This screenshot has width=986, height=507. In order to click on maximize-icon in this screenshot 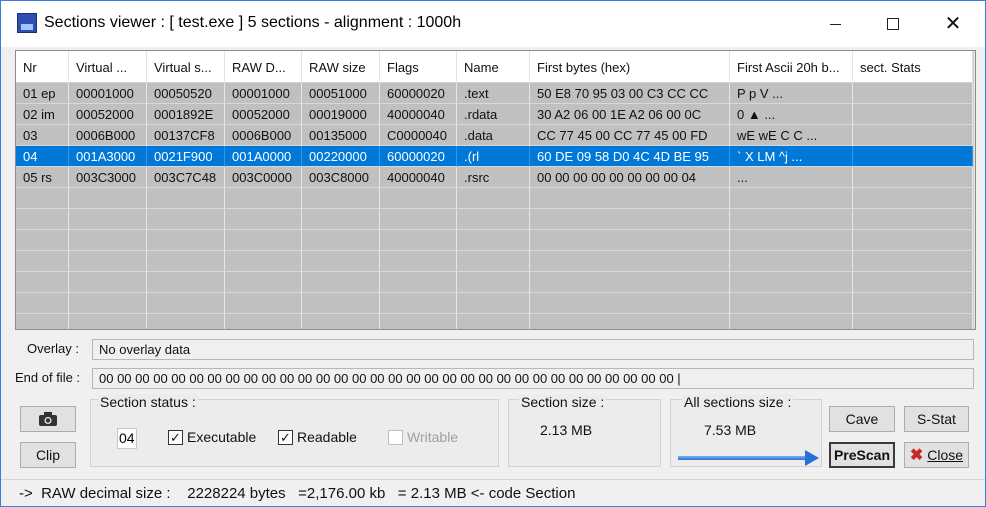, I will do `click(893, 24)`.